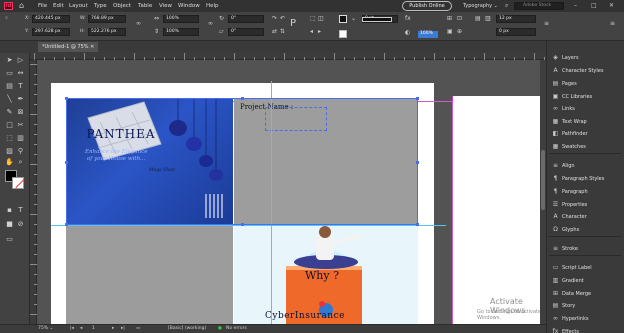 Image resolution: width=624 pixels, height=333 pixels. What do you see at coordinates (20, 73) in the screenshot?
I see `gap-tool-icon: ↔` at bounding box center [20, 73].